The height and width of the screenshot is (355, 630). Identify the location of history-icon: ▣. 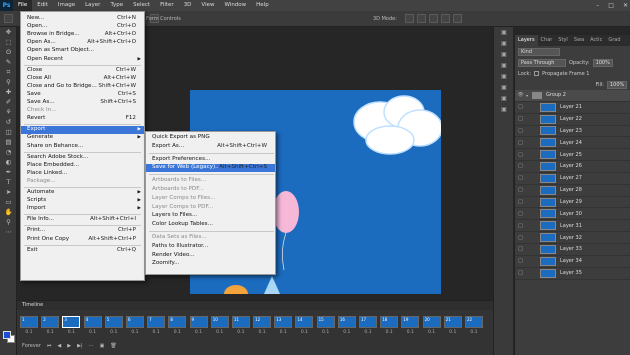
(504, 32).